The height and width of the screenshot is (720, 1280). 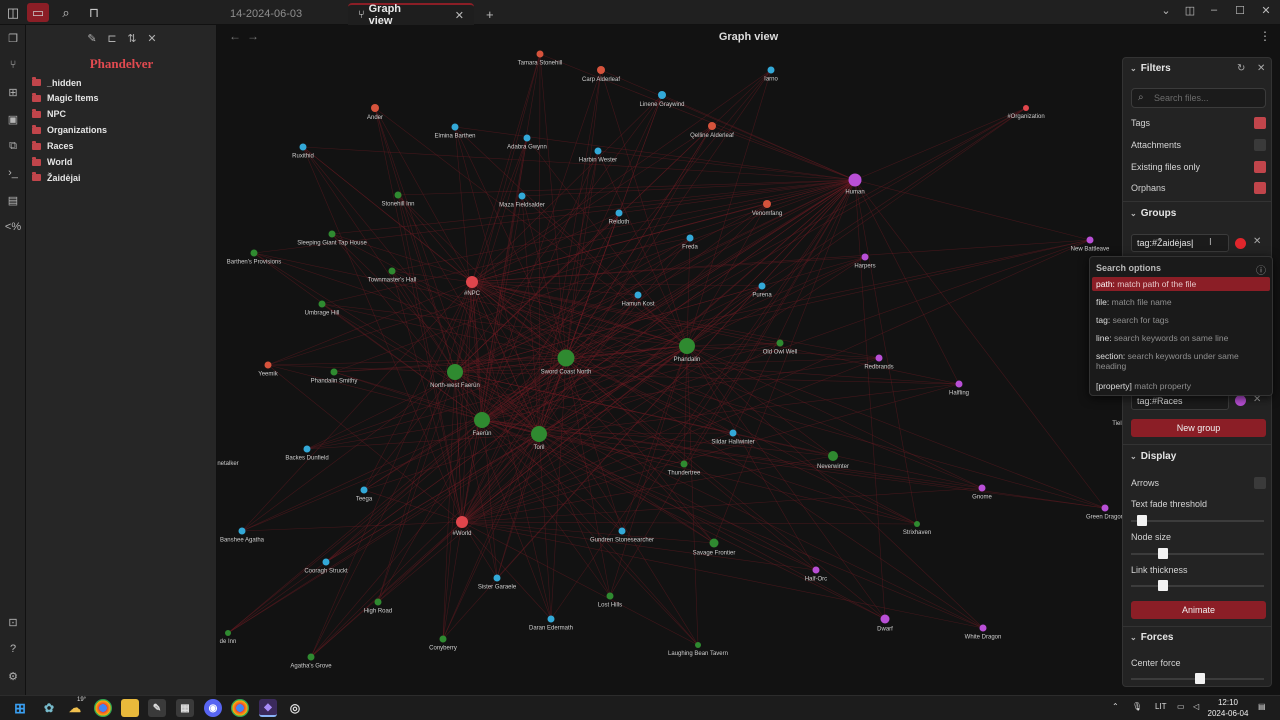 What do you see at coordinates (1240, 400) in the screenshot?
I see `group-color-picker-races` at bounding box center [1240, 400].